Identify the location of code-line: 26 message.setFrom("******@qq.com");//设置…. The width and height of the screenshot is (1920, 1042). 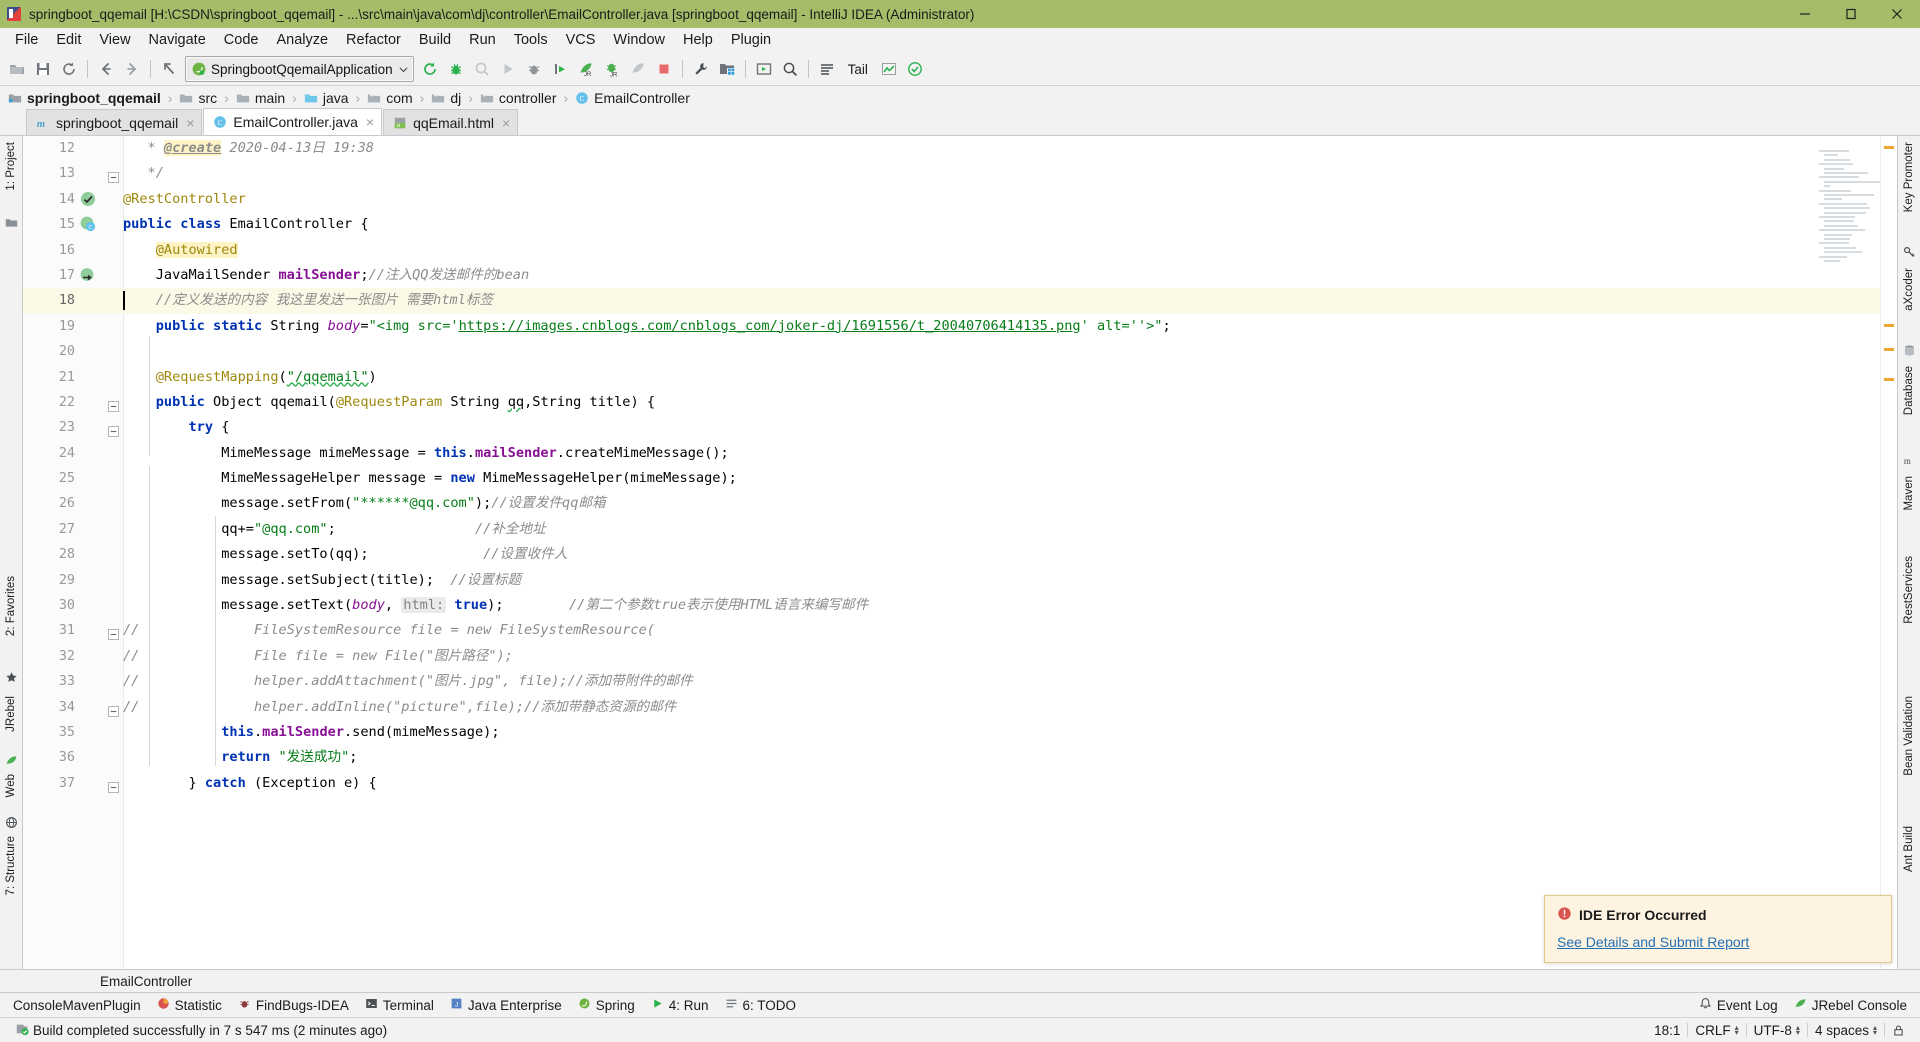
(960, 503).